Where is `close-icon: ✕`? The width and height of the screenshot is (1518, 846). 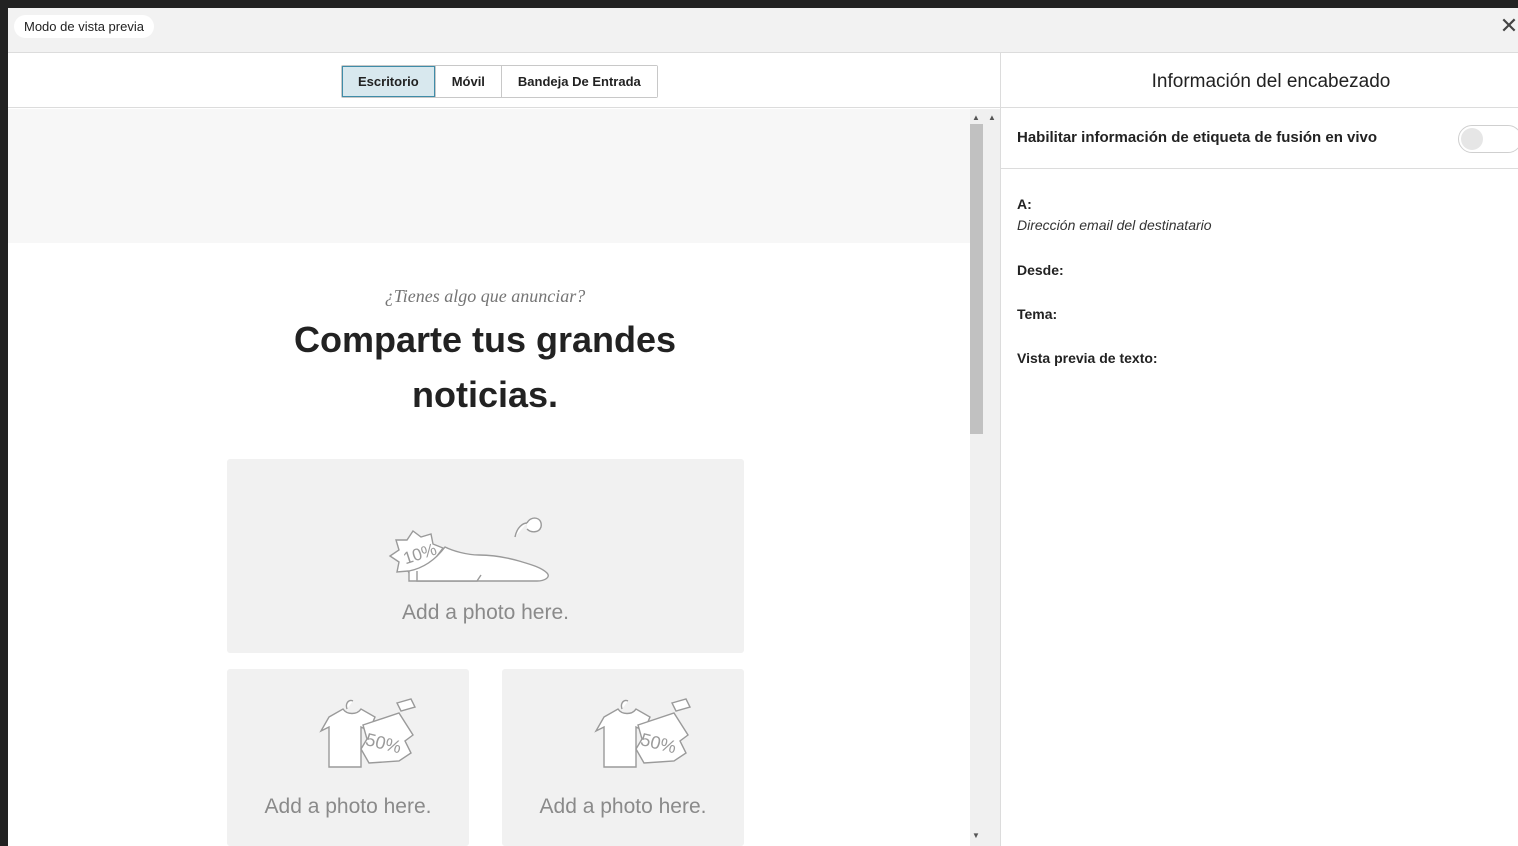
close-icon: ✕ is located at coordinates (1508, 26).